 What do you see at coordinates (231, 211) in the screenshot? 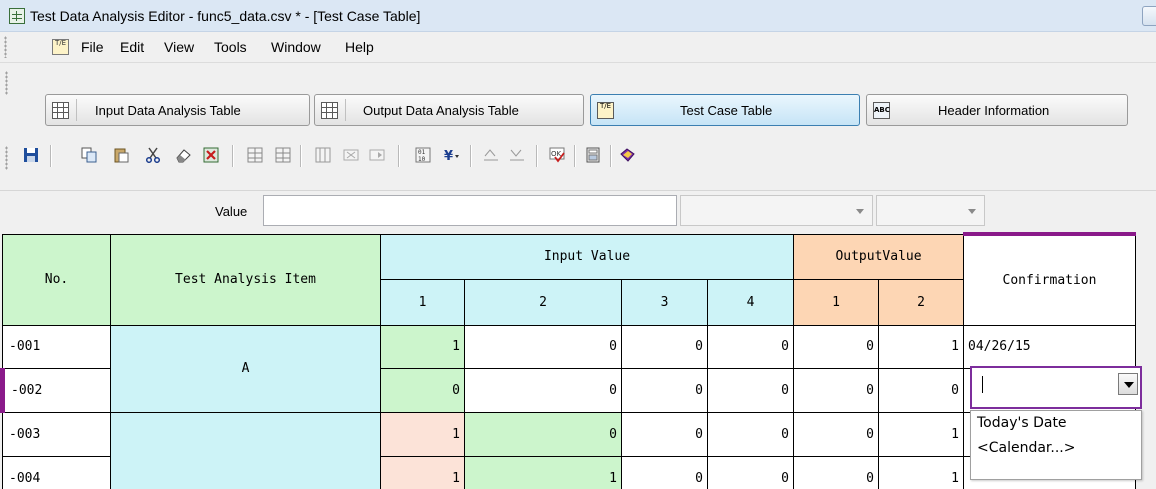
I see `value-label: Value` at bounding box center [231, 211].